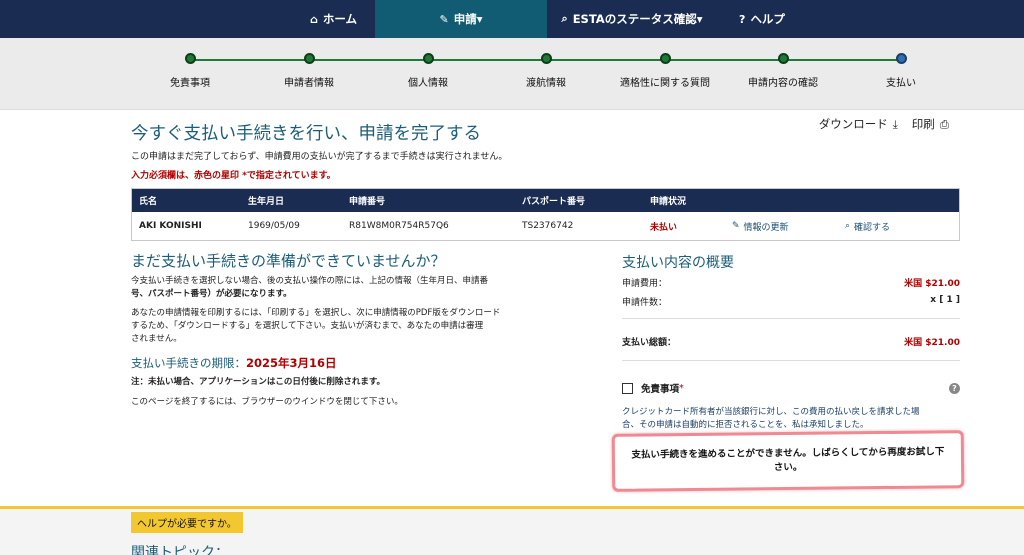  I want to click on th-dob: 生年月日, so click(266, 202).